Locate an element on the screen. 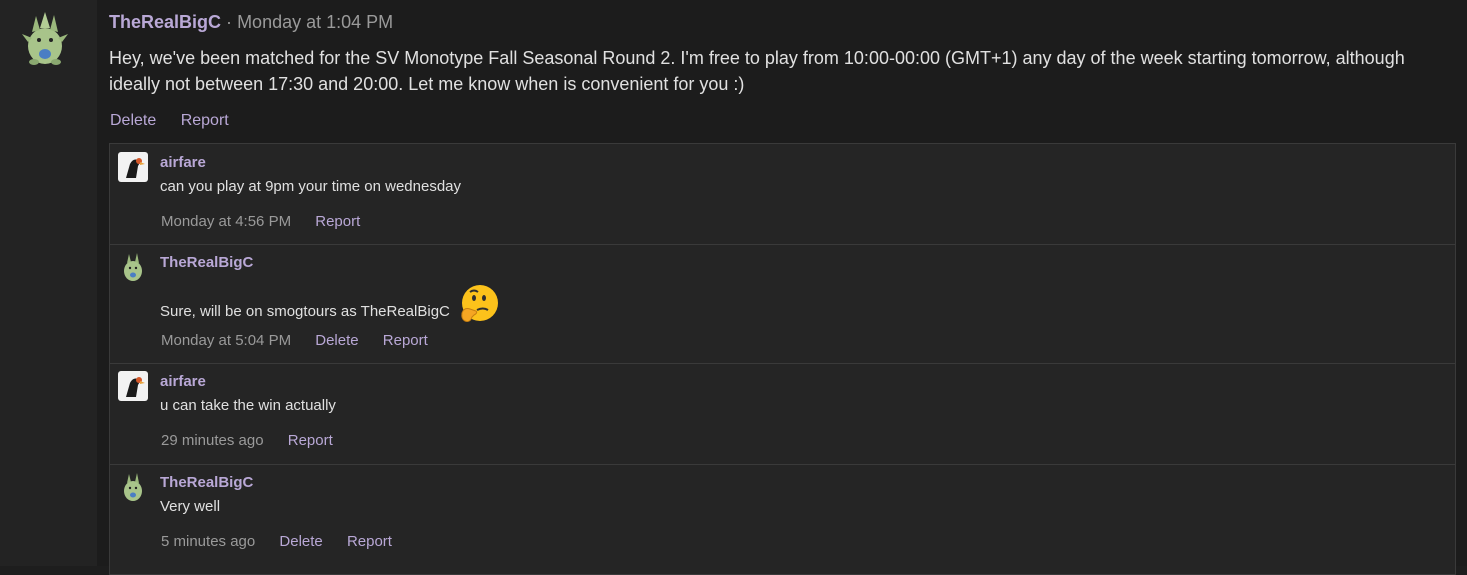 The width and height of the screenshot is (1467, 575). thinking-face-icon is located at coordinates (480, 303).